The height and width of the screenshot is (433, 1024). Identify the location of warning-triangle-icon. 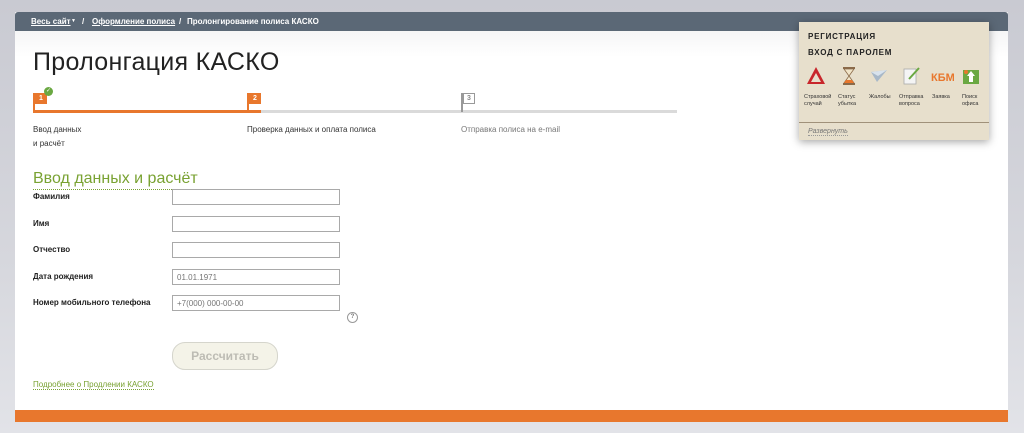
(816, 76).